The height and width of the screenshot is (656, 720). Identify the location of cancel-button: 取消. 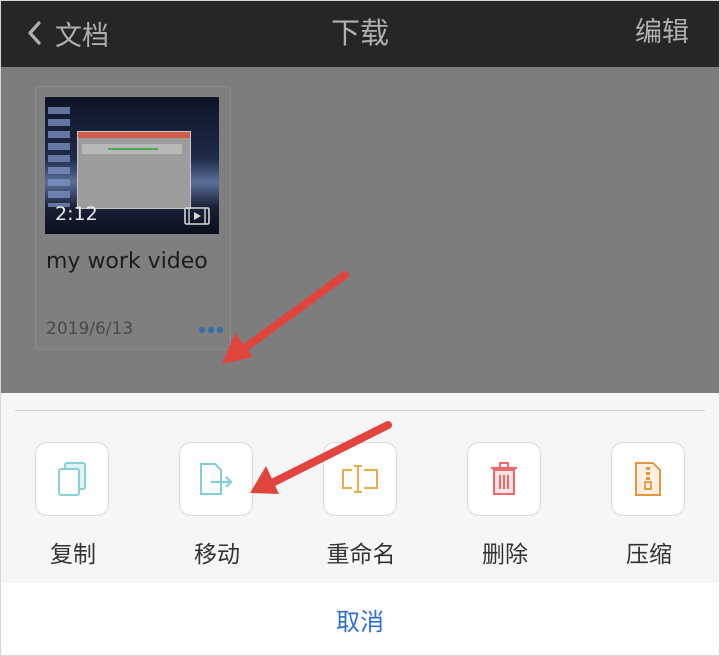
(360, 619).